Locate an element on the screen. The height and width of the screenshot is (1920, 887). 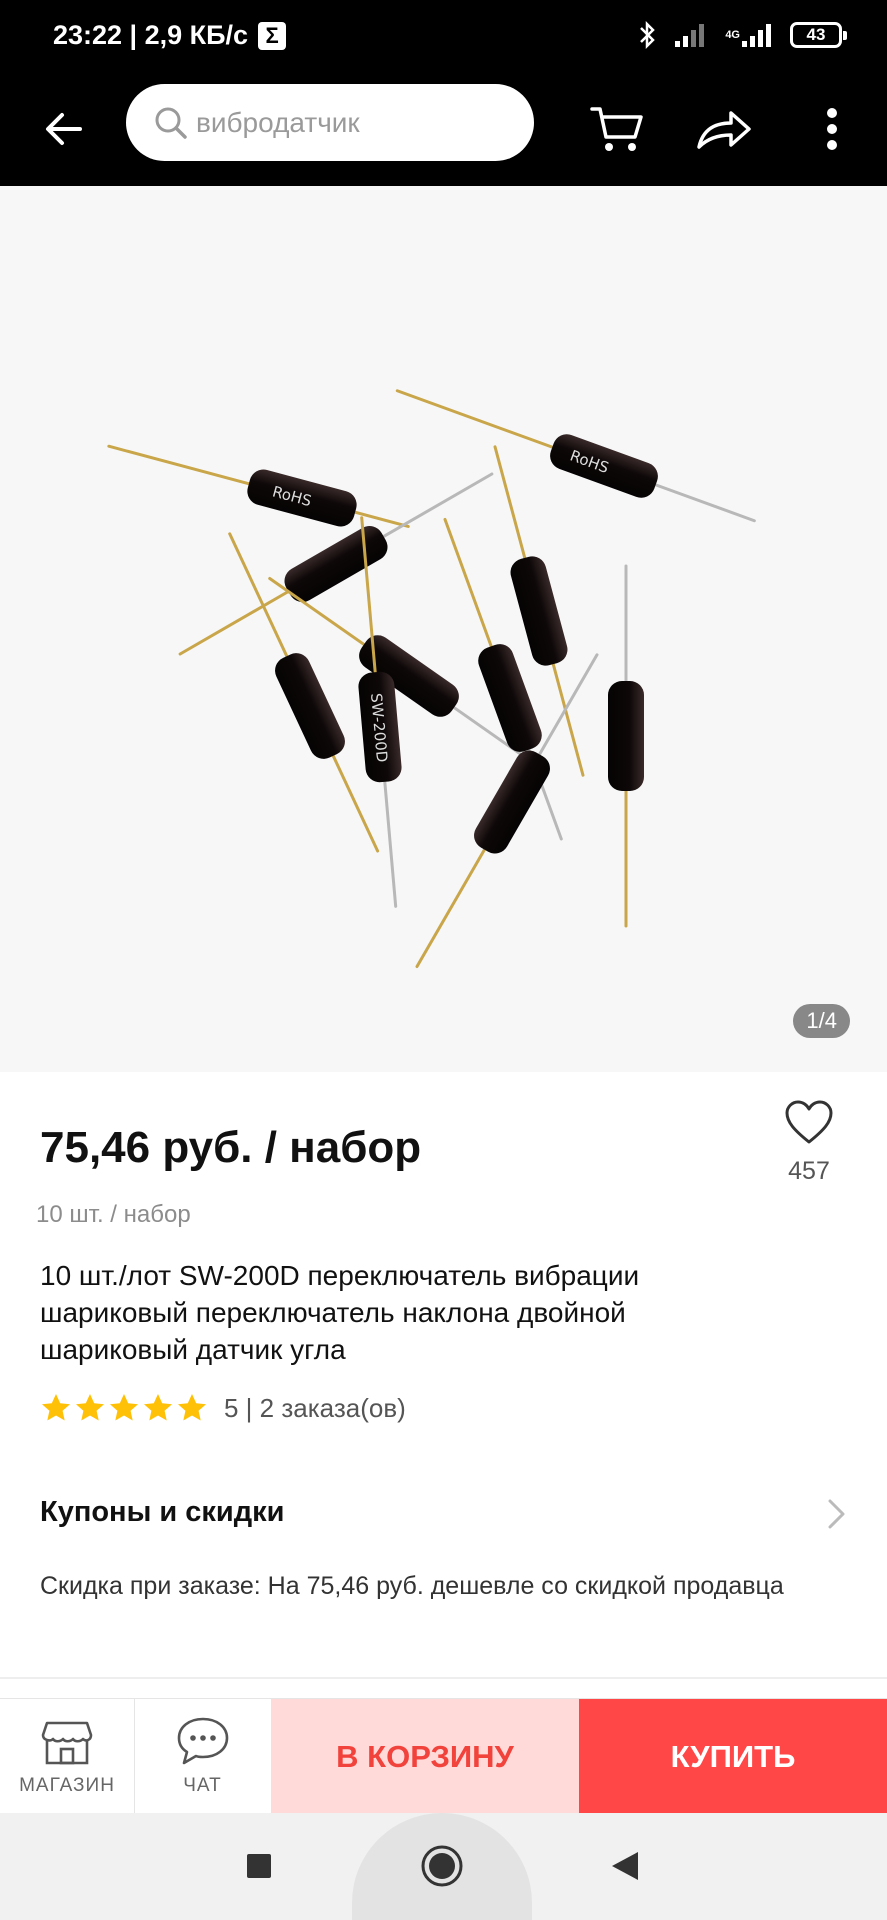
rating-stars is located at coordinates (124, 1408).